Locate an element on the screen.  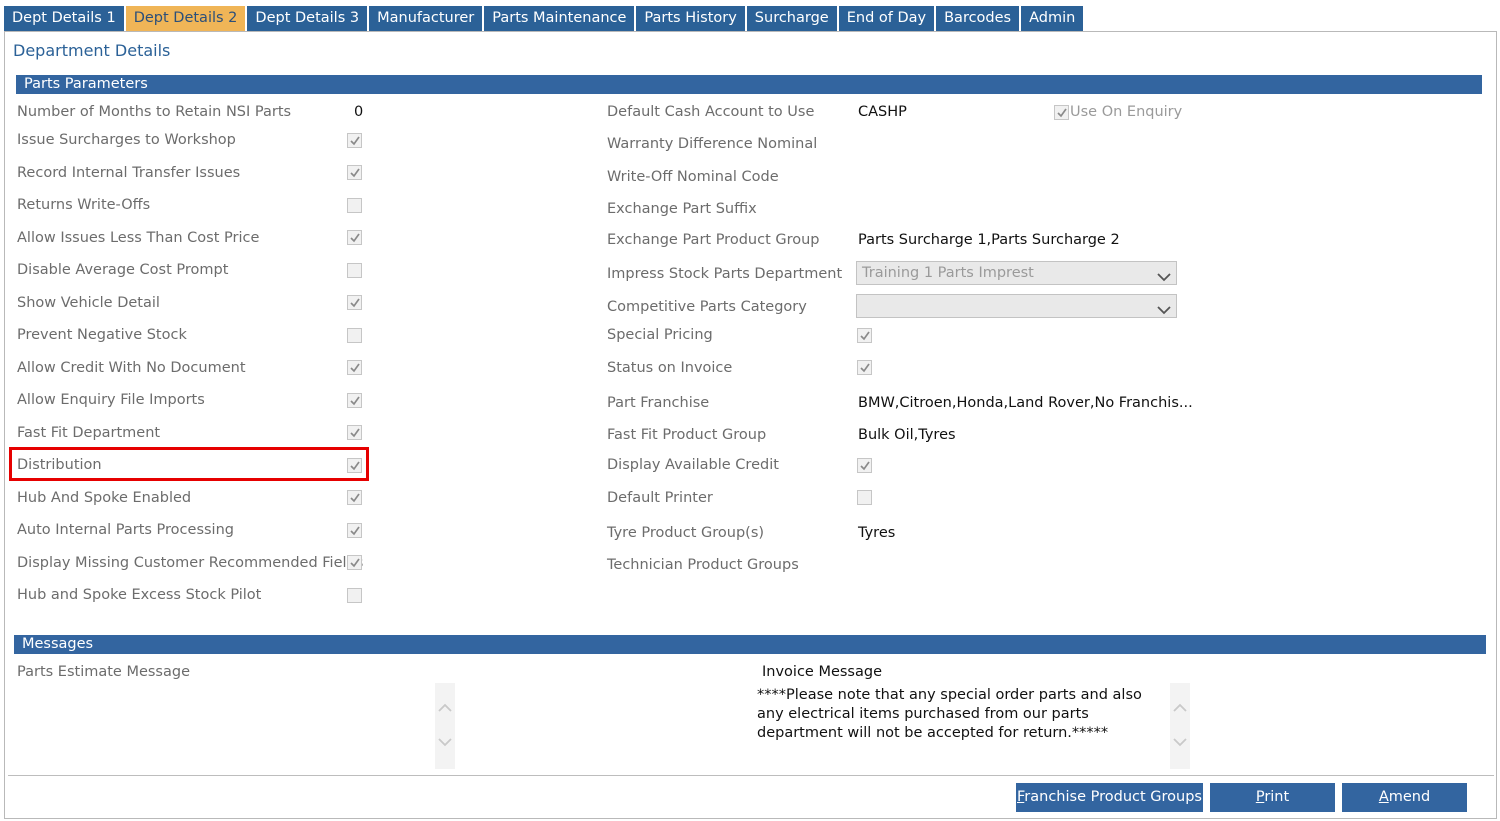
invoice-message-label: Invoice Message is located at coordinates (822, 672).